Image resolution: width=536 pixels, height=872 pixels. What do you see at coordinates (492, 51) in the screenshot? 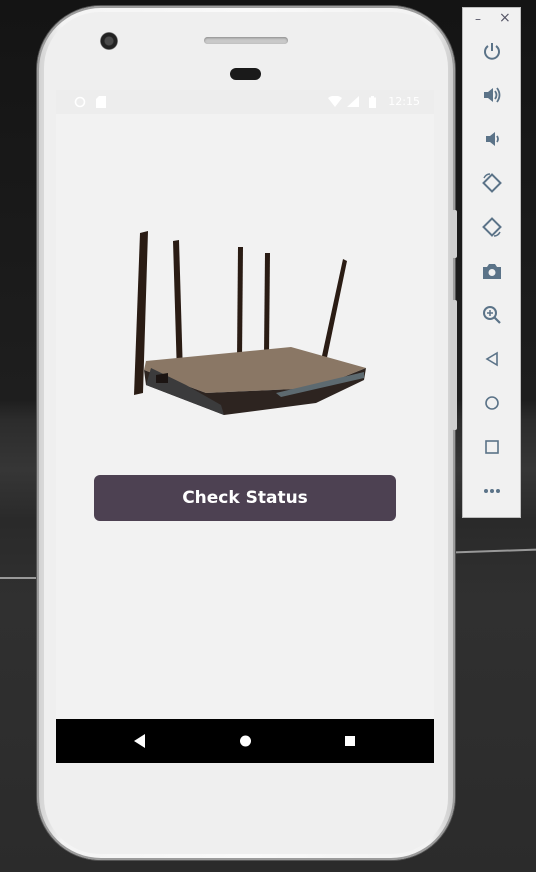
I see `power-icon` at bounding box center [492, 51].